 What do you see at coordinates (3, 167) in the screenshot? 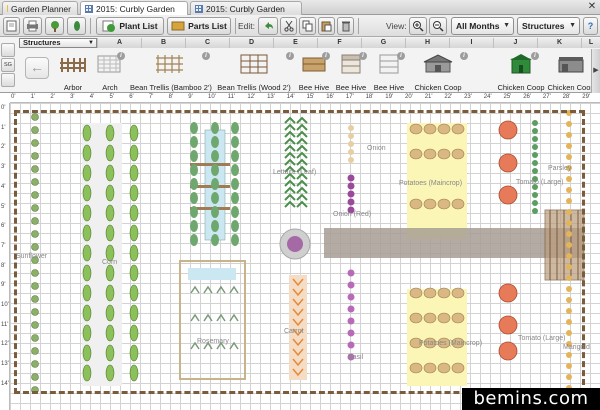
I see `ruler-tick: 3'` at bounding box center [3, 167].